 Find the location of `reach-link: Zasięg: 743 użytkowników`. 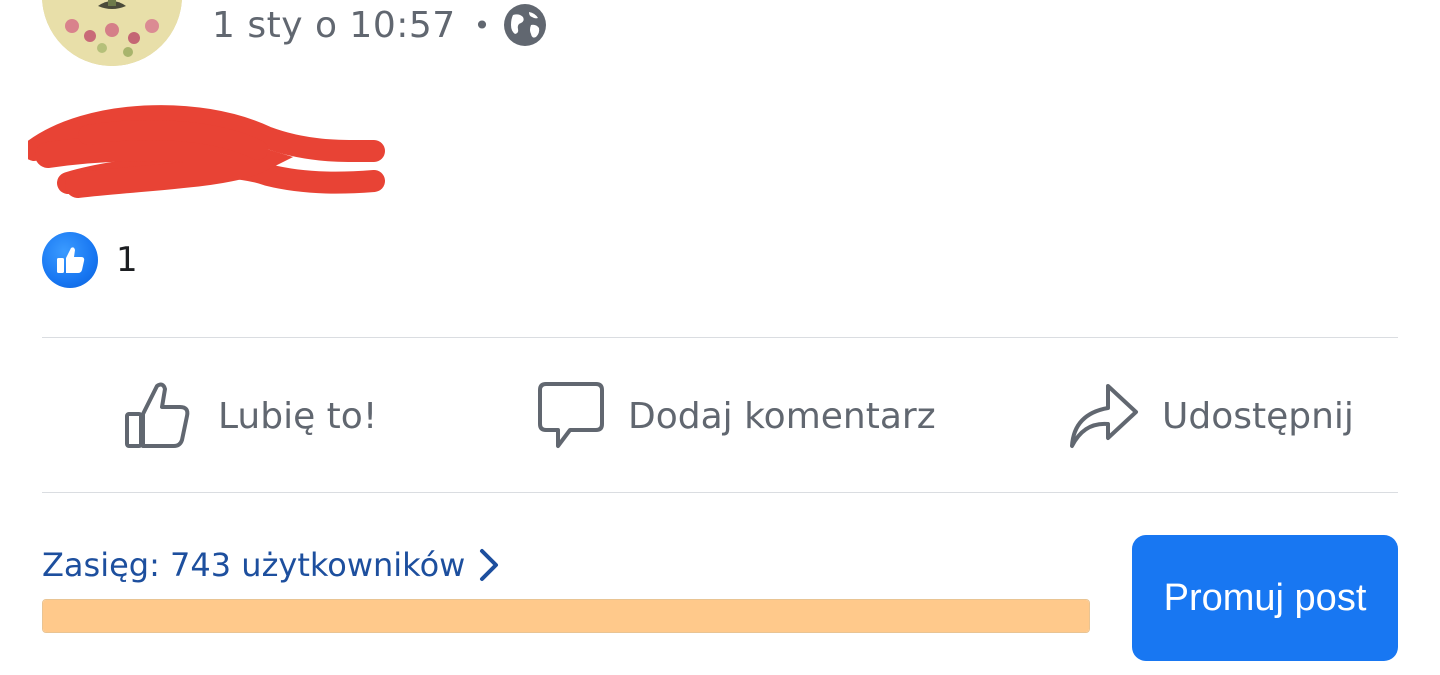

reach-link: Zasięg: 743 użytkowników is located at coordinates (271, 565).